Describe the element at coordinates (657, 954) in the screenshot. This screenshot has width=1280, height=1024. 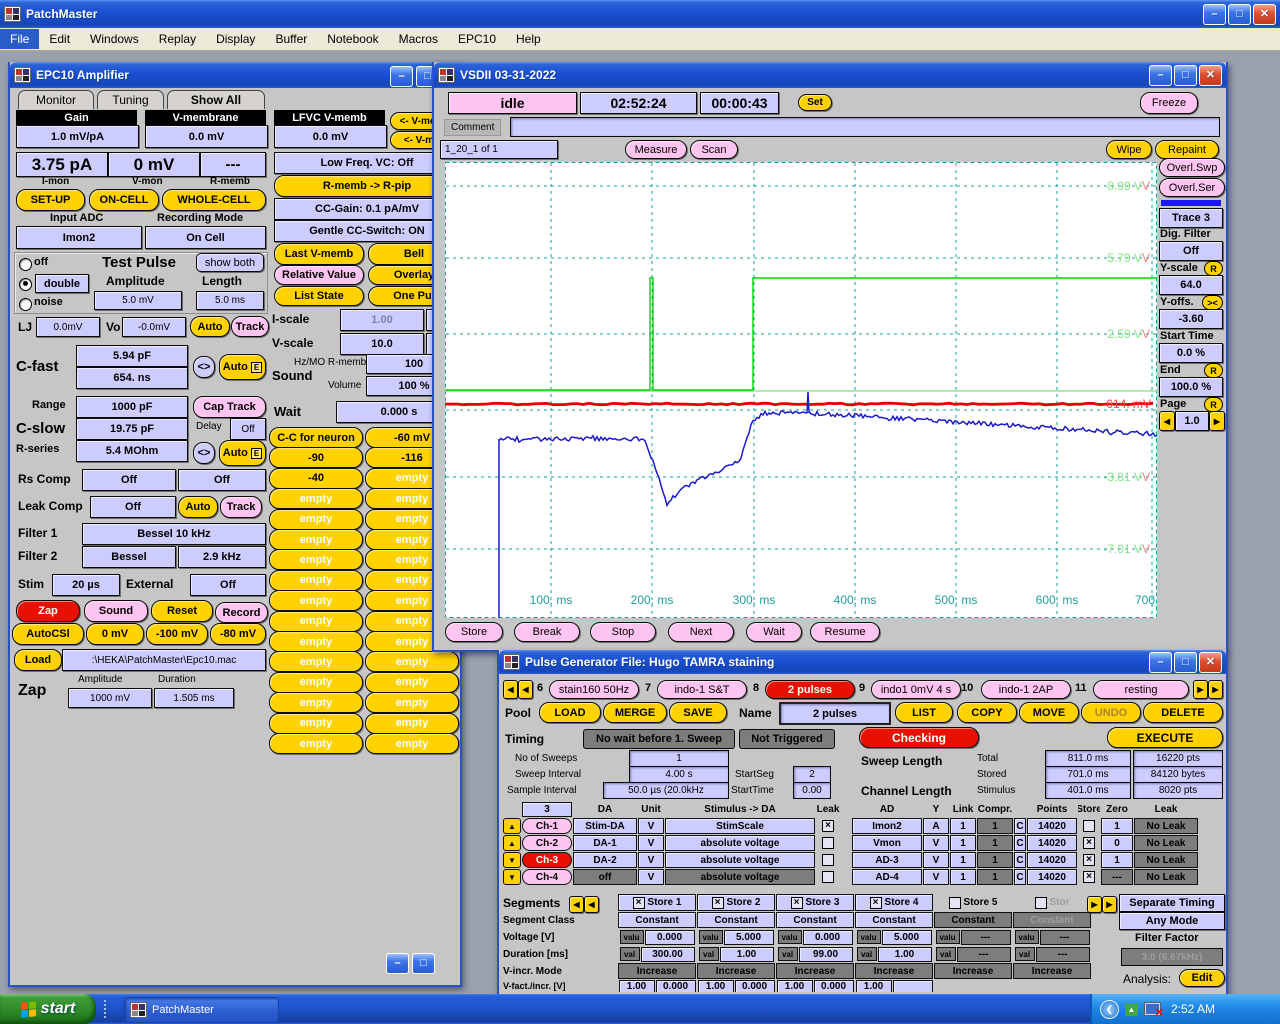
I see `duration-cell: val 300.00` at that location.